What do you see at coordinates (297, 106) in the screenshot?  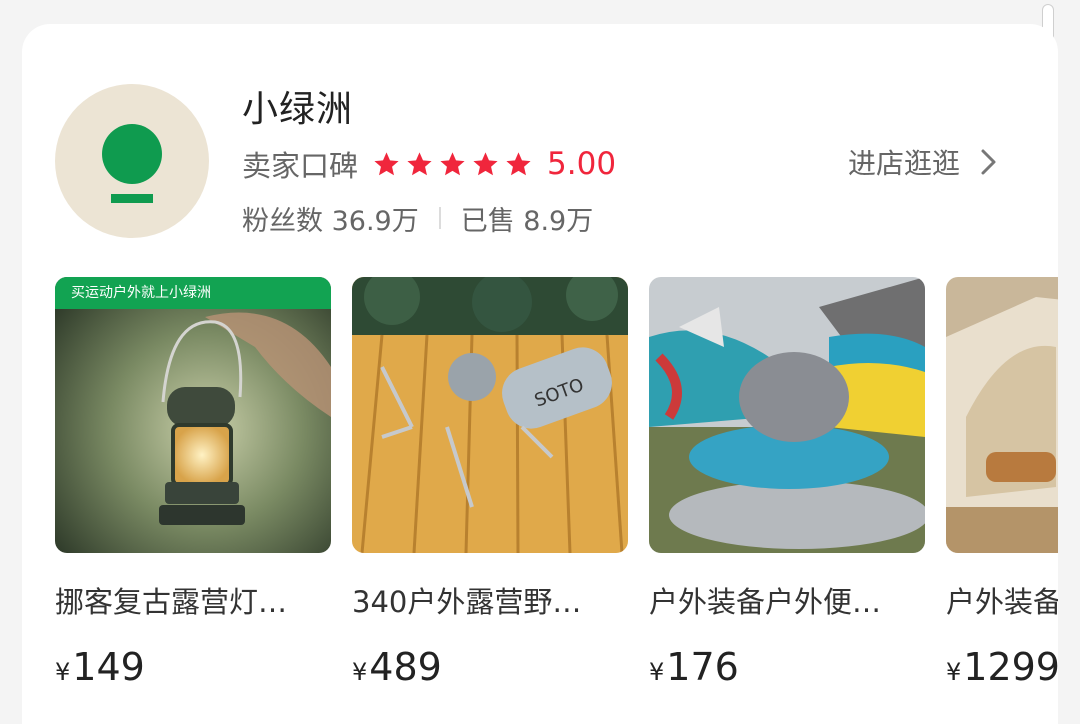 I see `shop-name: 小绿洲` at bounding box center [297, 106].